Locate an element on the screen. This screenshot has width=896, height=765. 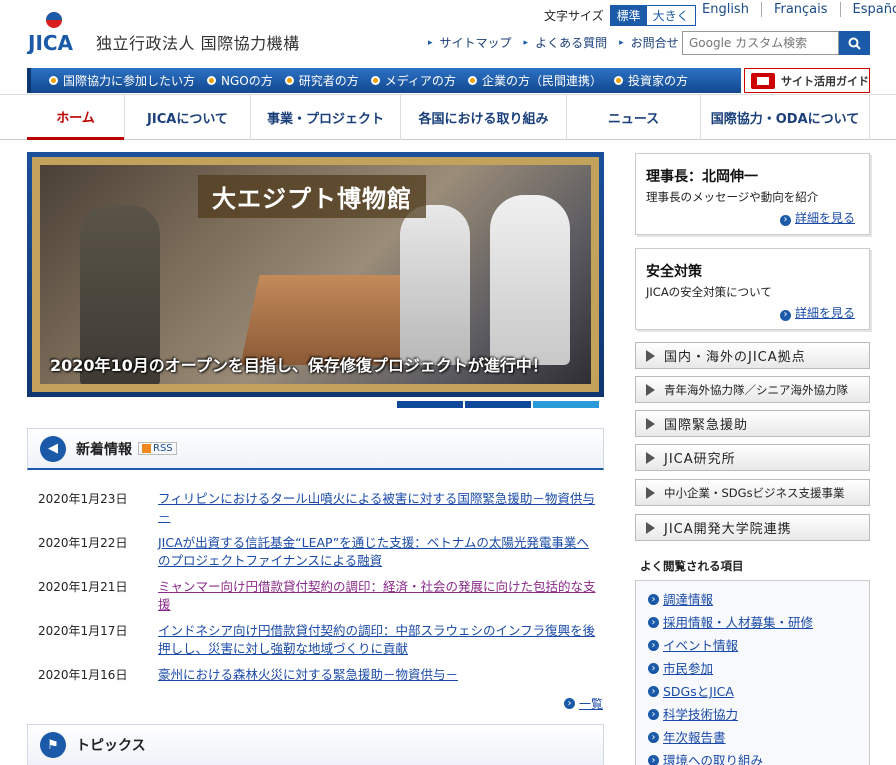
frequent-link: 調達情報 is located at coordinates (752, 599).